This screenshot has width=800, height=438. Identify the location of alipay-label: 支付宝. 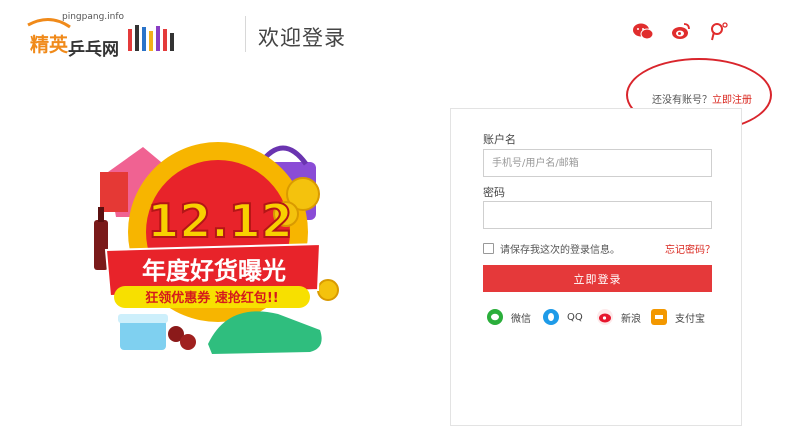
(690, 319).